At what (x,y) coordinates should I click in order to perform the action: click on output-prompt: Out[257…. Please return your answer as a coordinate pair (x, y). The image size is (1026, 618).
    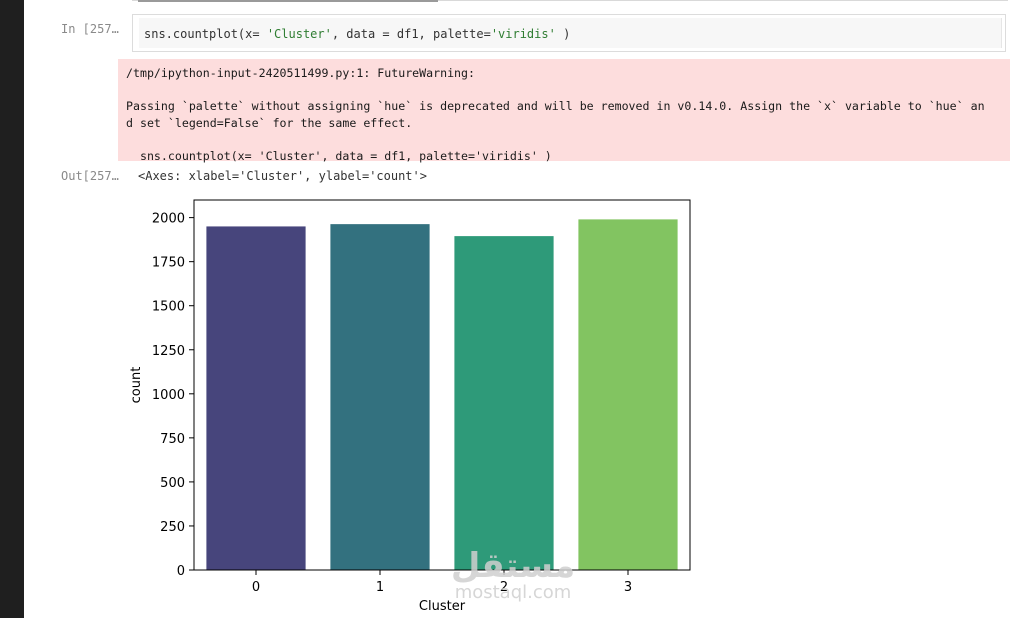
    Looking at the image, I should click on (90, 176).